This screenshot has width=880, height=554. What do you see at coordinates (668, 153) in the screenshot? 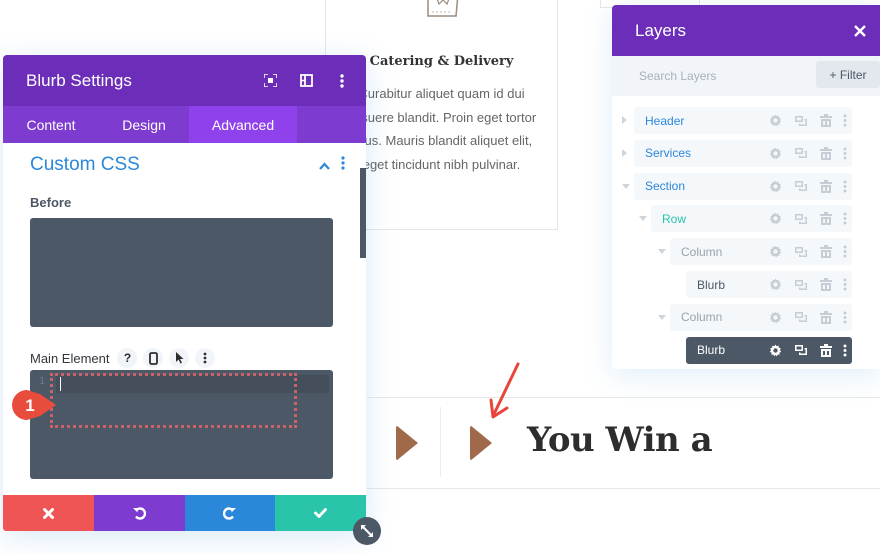
I see `layer-label: Services` at bounding box center [668, 153].